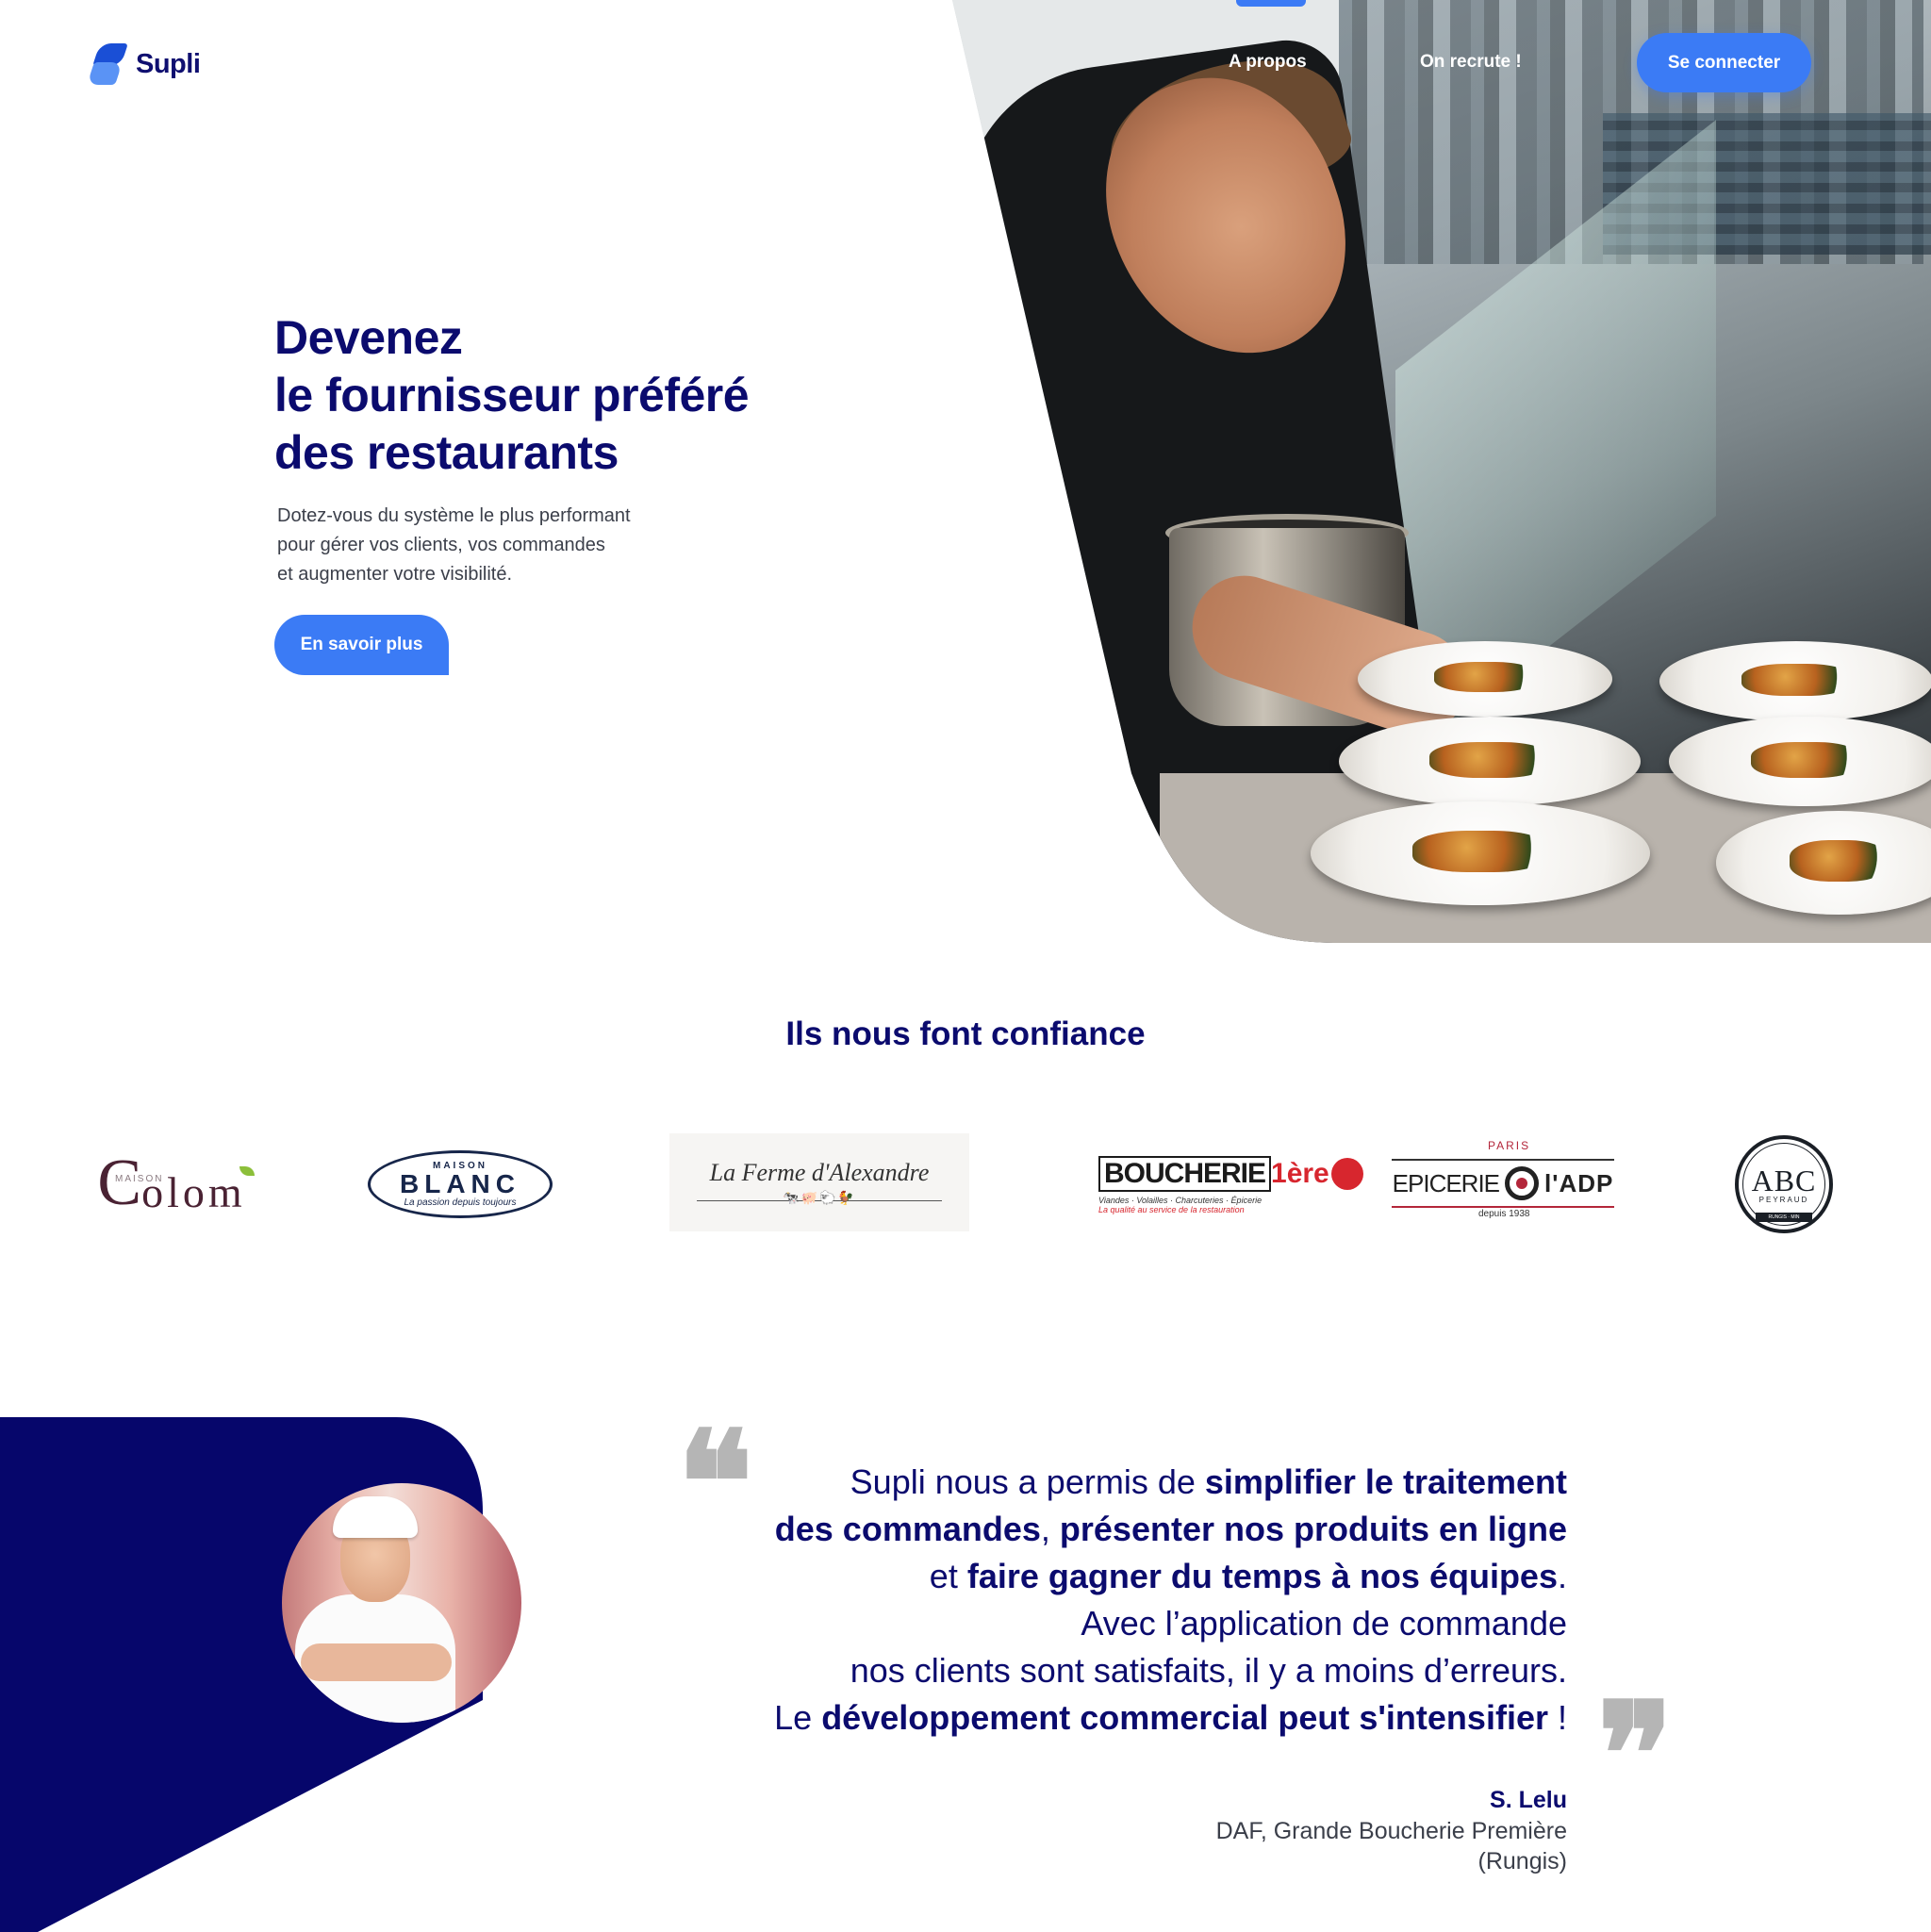 This screenshot has width=1931, height=1932. Describe the element at coordinates (1783, 1199) in the screenshot. I see `logo-text: PEYRAUD` at that location.